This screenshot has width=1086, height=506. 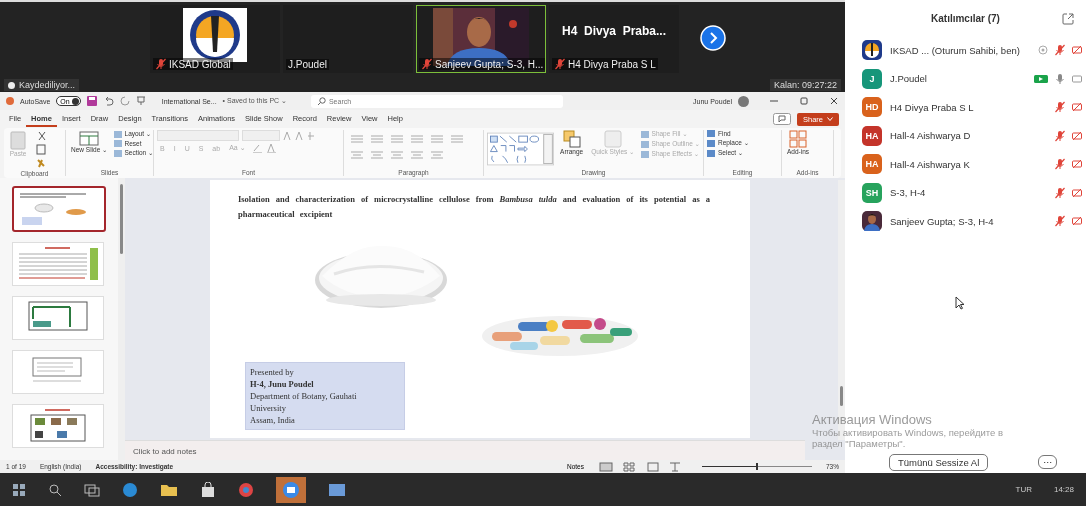 What do you see at coordinates (140, 101) in the screenshot?
I see `presentation-icon` at bounding box center [140, 101].